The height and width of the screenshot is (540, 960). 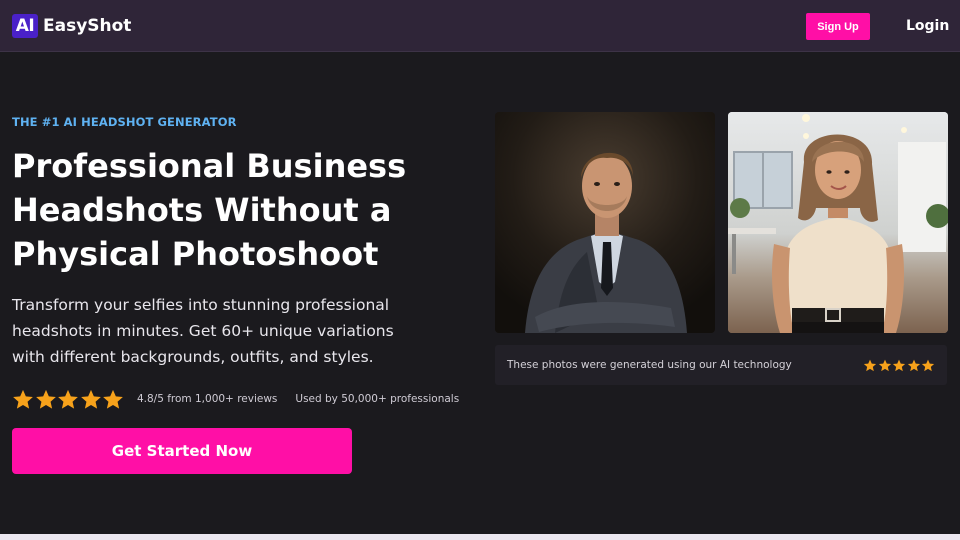 What do you see at coordinates (927, 26) in the screenshot?
I see `login-link: Login` at bounding box center [927, 26].